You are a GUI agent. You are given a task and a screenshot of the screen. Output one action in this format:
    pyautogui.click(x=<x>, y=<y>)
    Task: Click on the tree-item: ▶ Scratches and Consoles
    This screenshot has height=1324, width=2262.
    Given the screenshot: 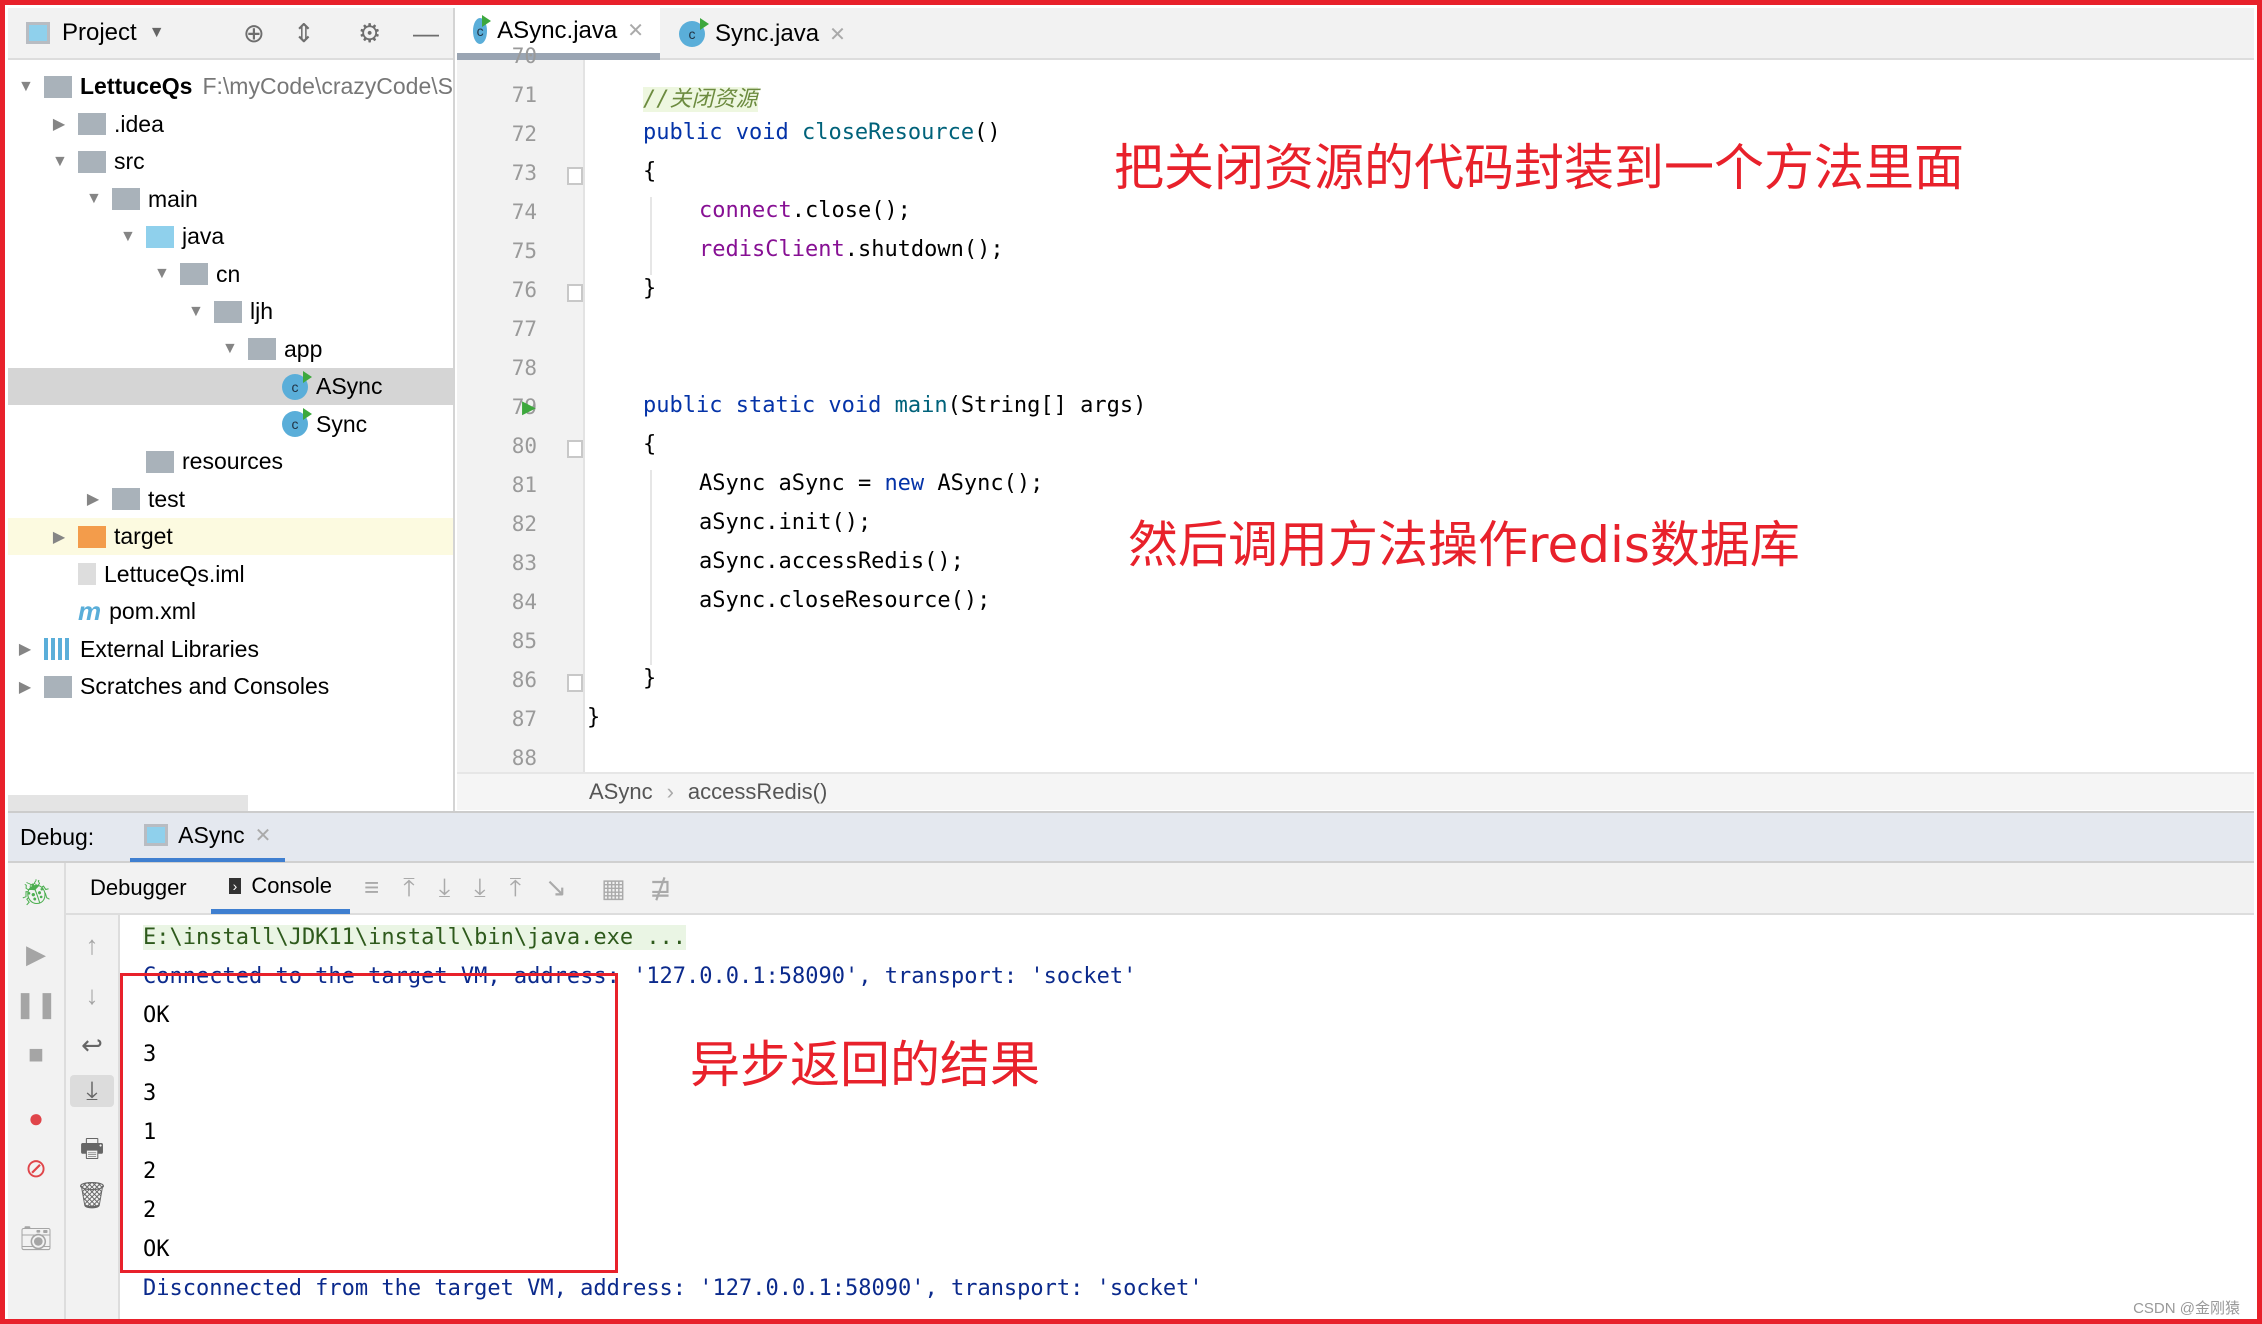 What is the action you would take?
    pyautogui.click(x=230, y=686)
    